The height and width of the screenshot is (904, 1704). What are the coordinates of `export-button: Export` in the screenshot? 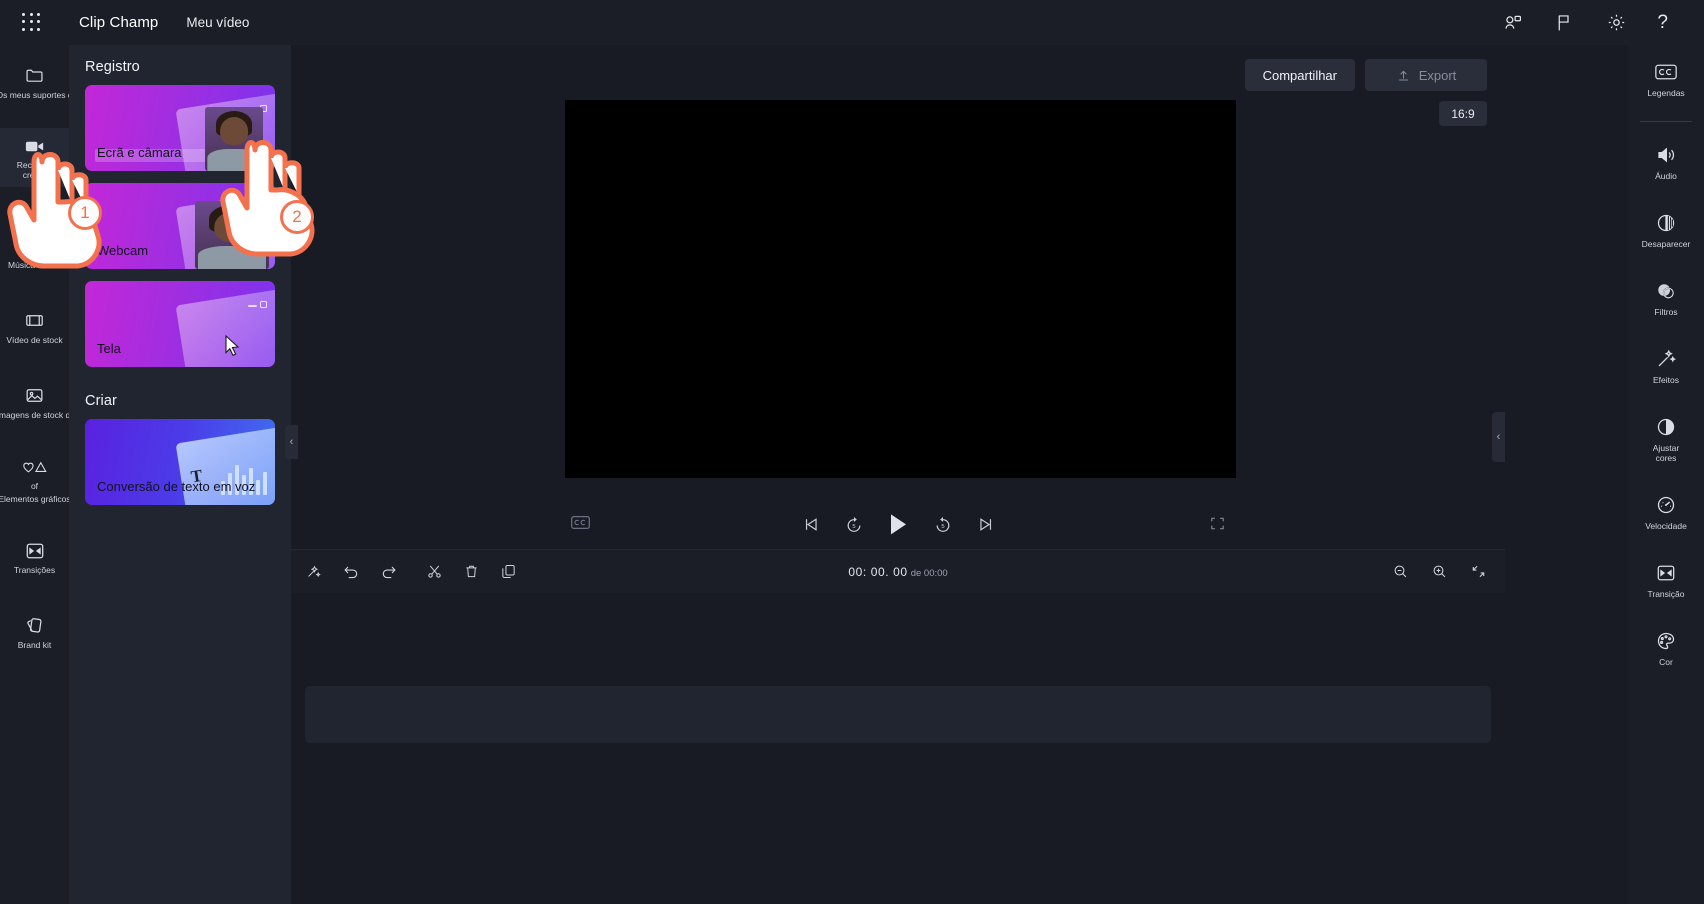 It's located at (1426, 75).